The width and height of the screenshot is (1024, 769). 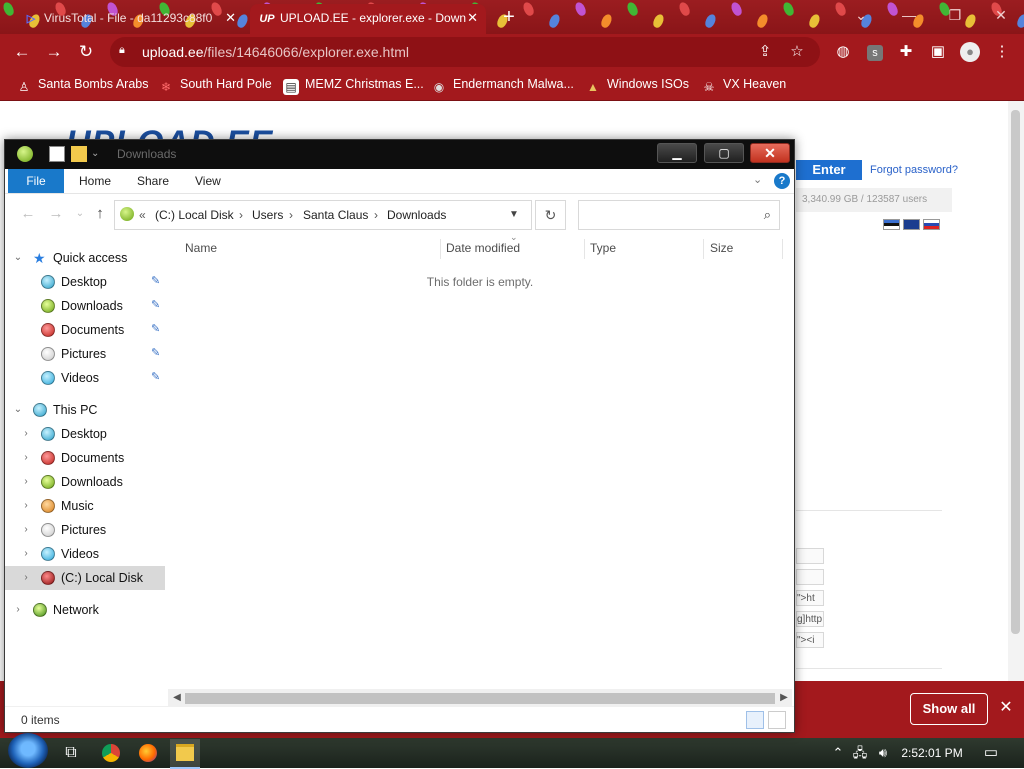 I want to click on chrome-icon, so click(x=111, y=753).